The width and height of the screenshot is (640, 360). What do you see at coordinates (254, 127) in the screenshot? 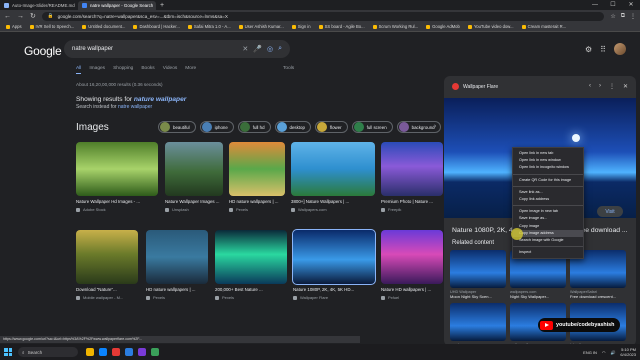
I see `chip-full-hd: full hd` at bounding box center [254, 127].